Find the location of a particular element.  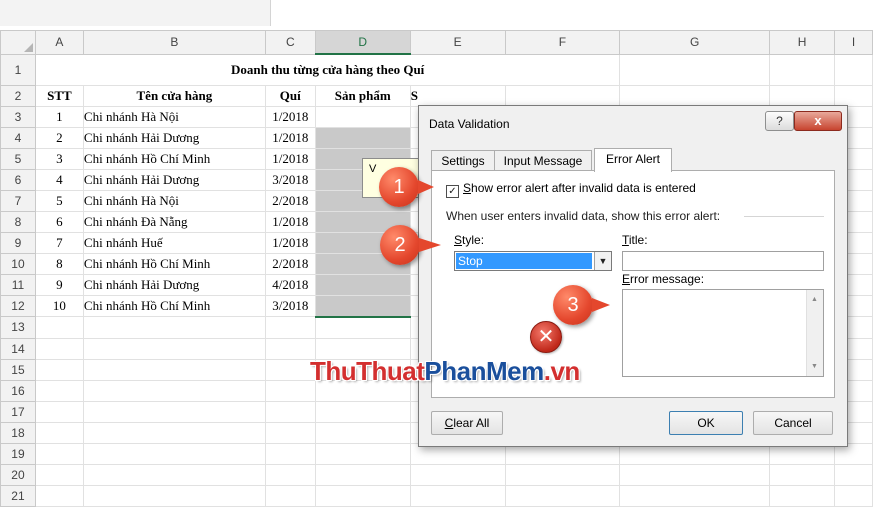

store-cell: Chi nhánh Hà Nội is located at coordinates (174, 116).